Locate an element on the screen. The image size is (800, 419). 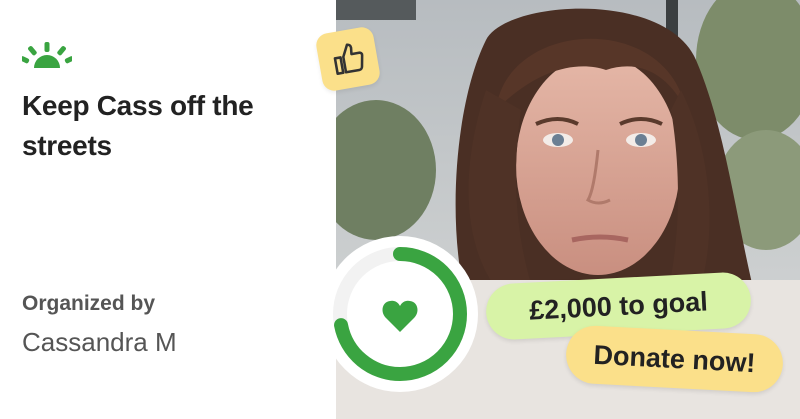
goal-remaining-text: £2,000 to goal is located at coordinates (618, 305).